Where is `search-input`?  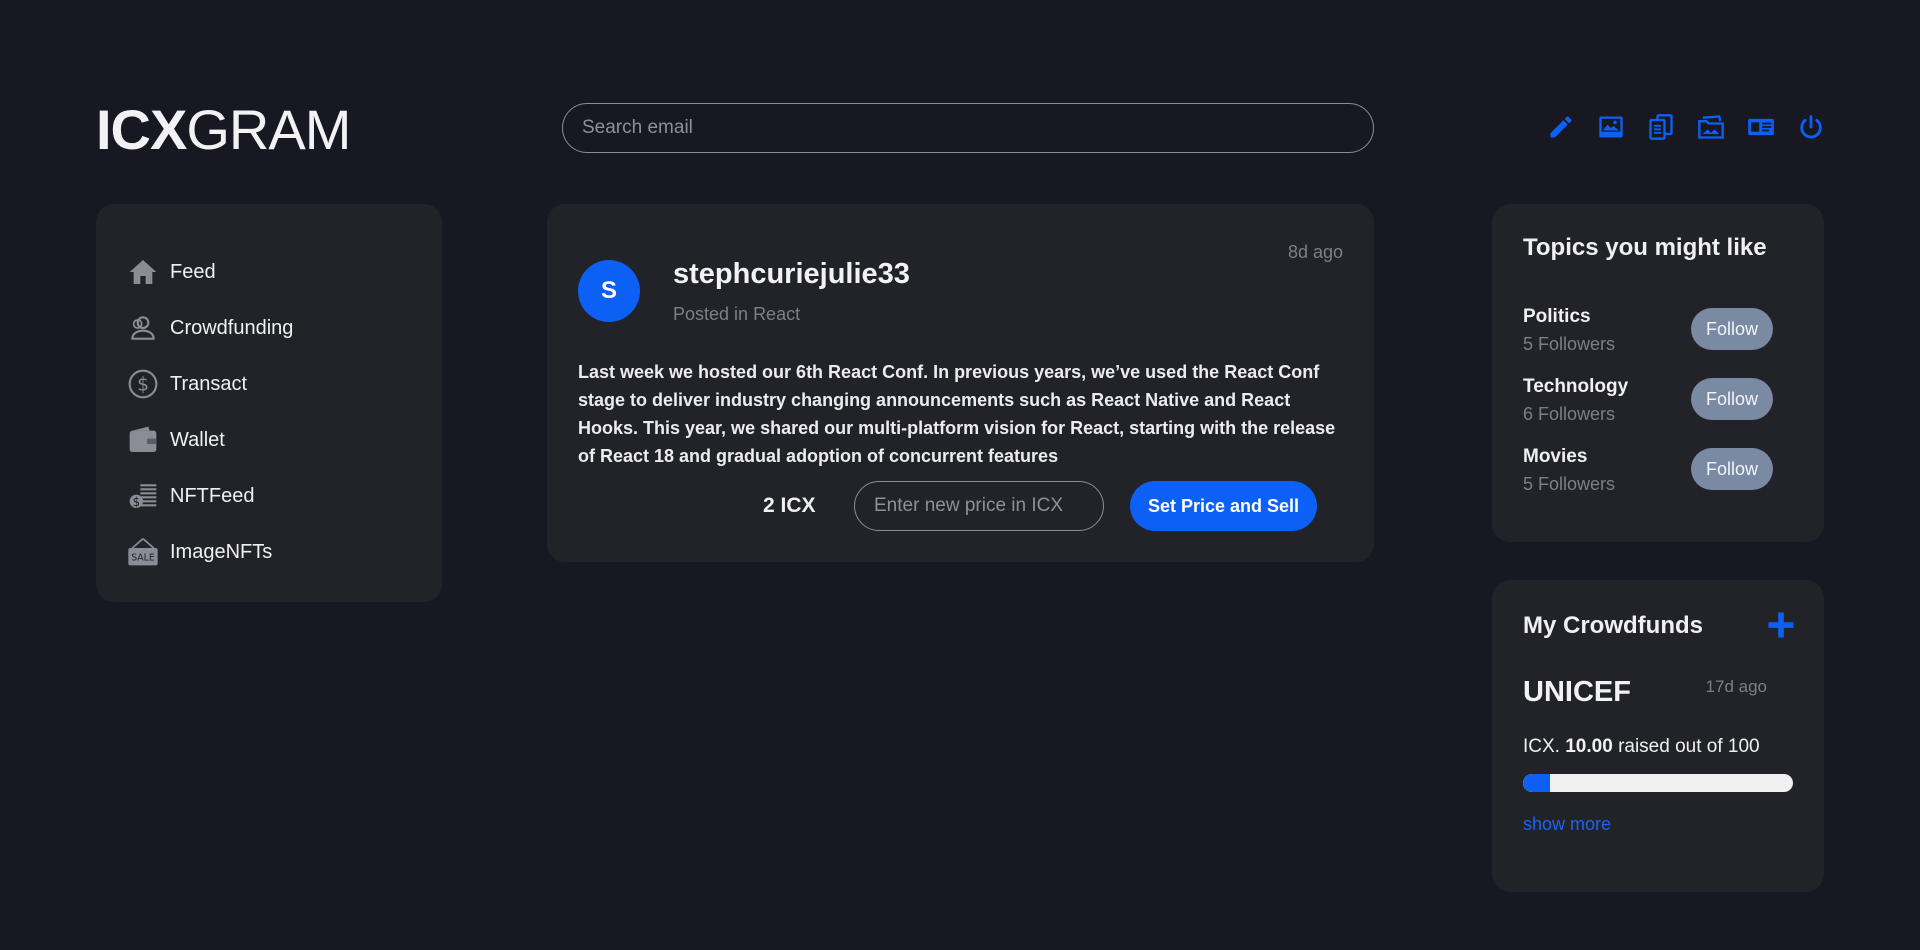 search-input is located at coordinates (968, 128).